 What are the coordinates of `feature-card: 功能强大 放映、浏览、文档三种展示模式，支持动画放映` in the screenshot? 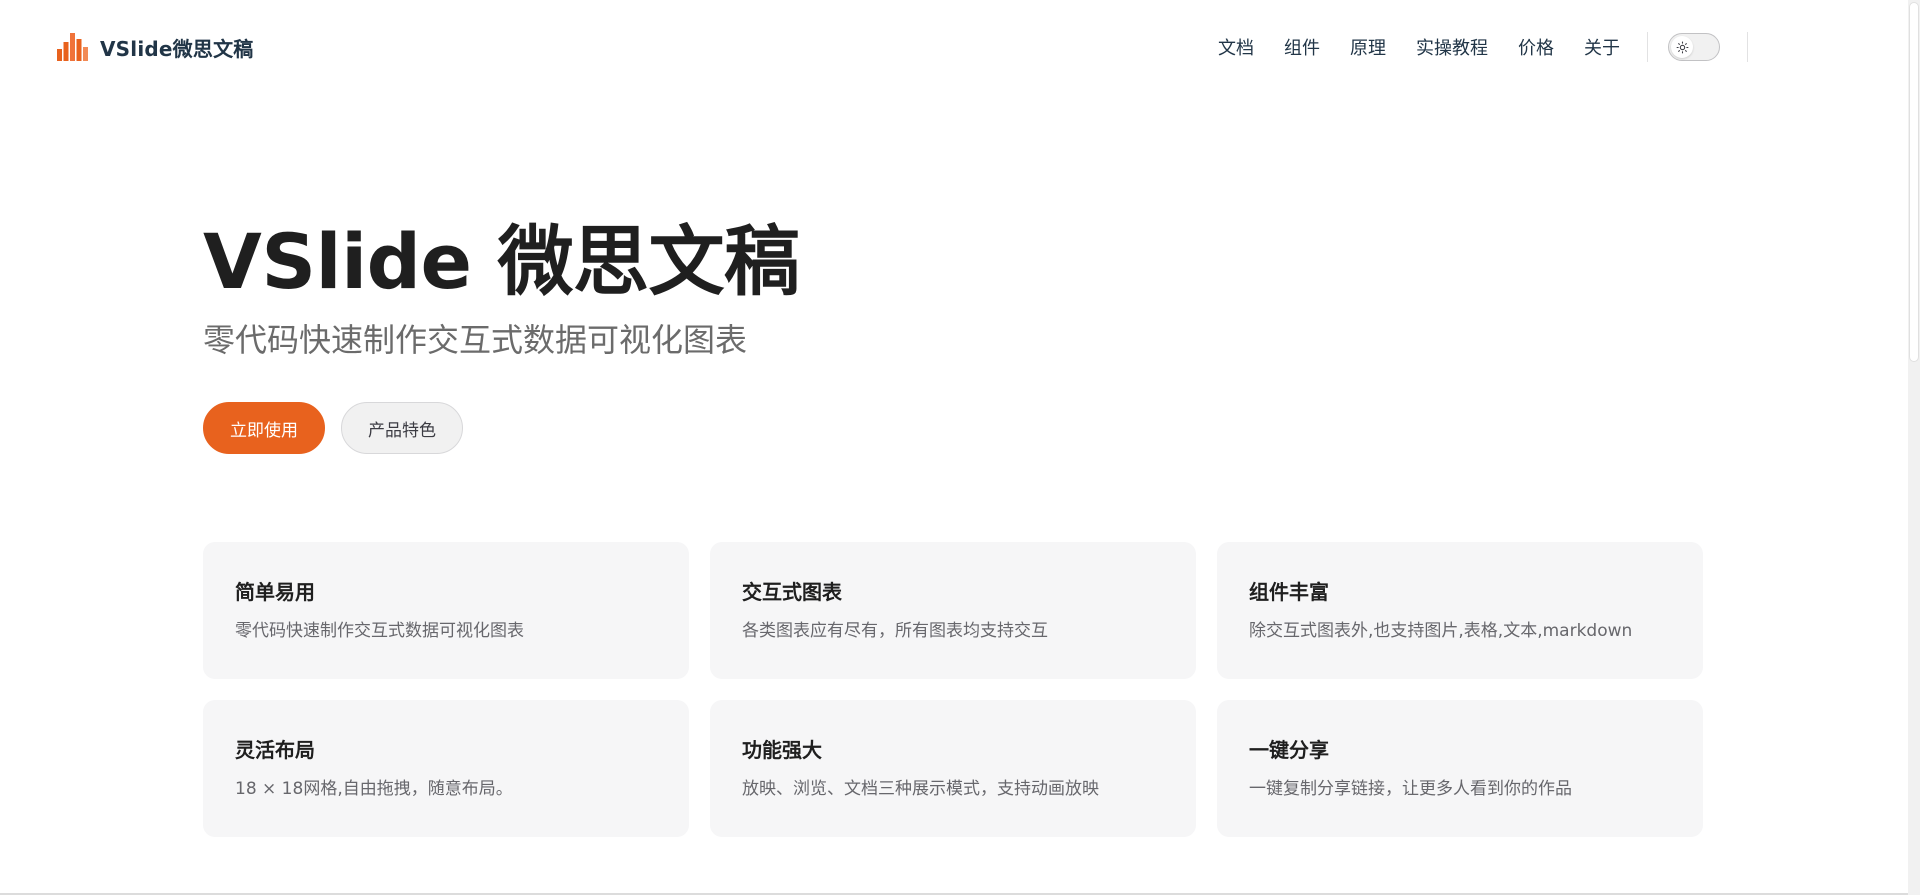 It's located at (953, 768).